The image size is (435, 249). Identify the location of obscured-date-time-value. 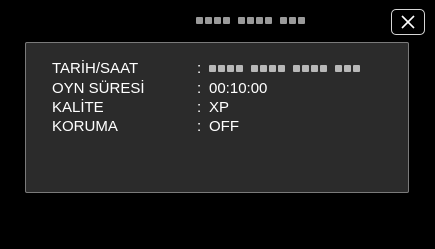
(284, 68).